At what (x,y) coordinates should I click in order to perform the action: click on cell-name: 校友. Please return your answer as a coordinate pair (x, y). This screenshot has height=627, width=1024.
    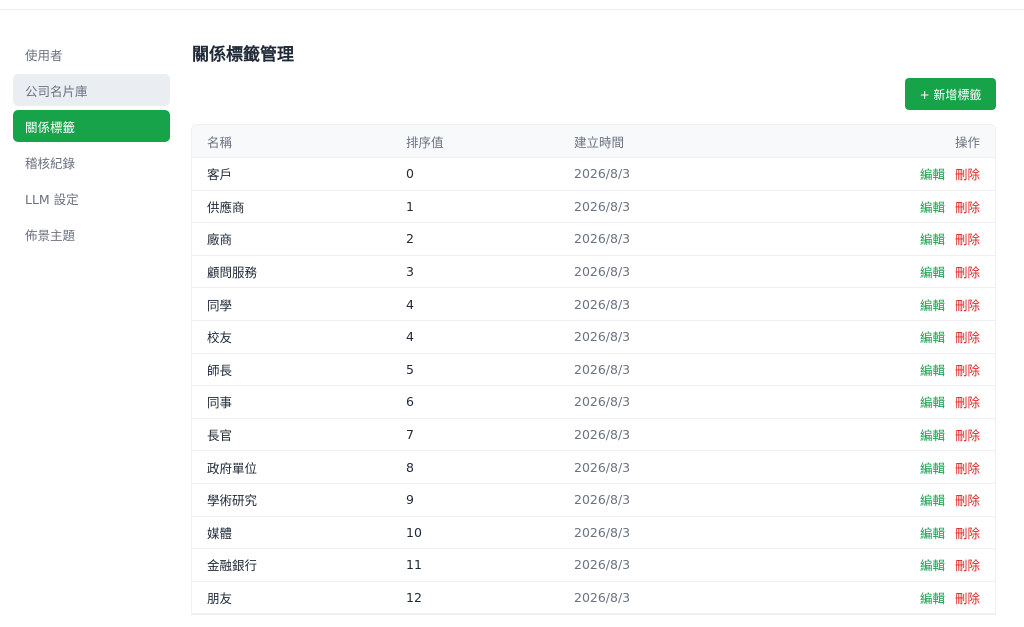
    Looking at the image, I should click on (220, 338).